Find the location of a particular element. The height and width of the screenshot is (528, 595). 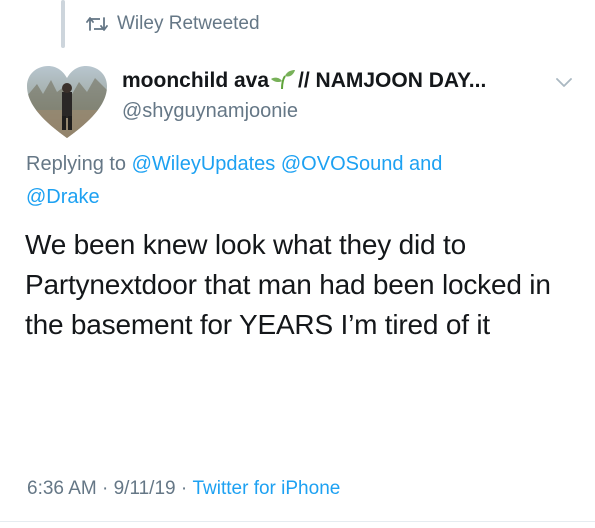

tweet-meta: 6:36 AM · 9/11/19 · Twitter for iPhone is located at coordinates (183, 489).